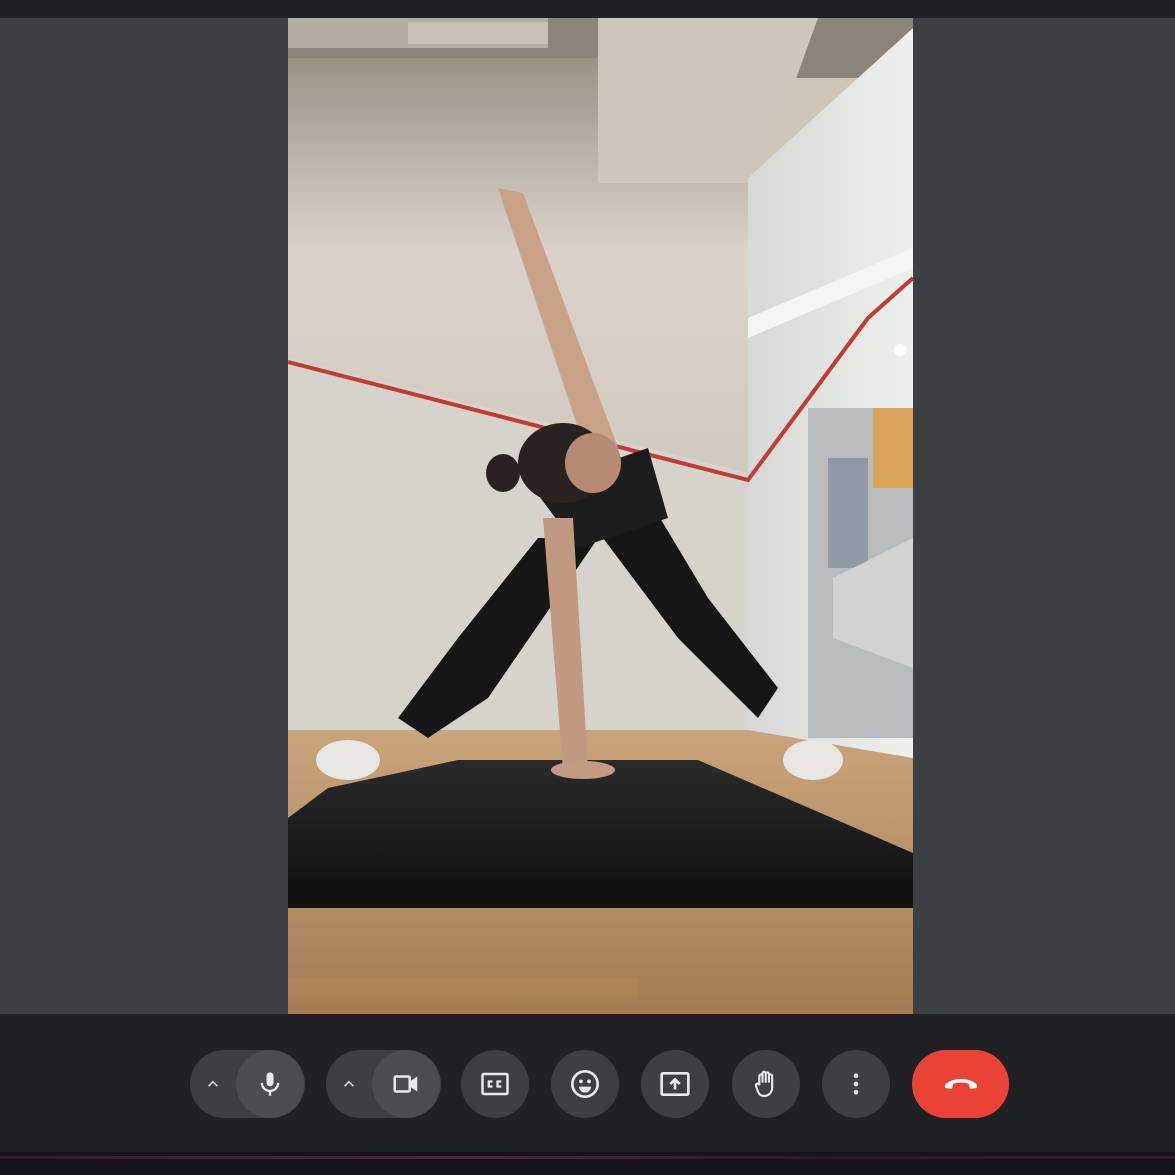 Image resolution: width=1175 pixels, height=1175 pixels. I want to click on microphone-button, so click(270, 1084).